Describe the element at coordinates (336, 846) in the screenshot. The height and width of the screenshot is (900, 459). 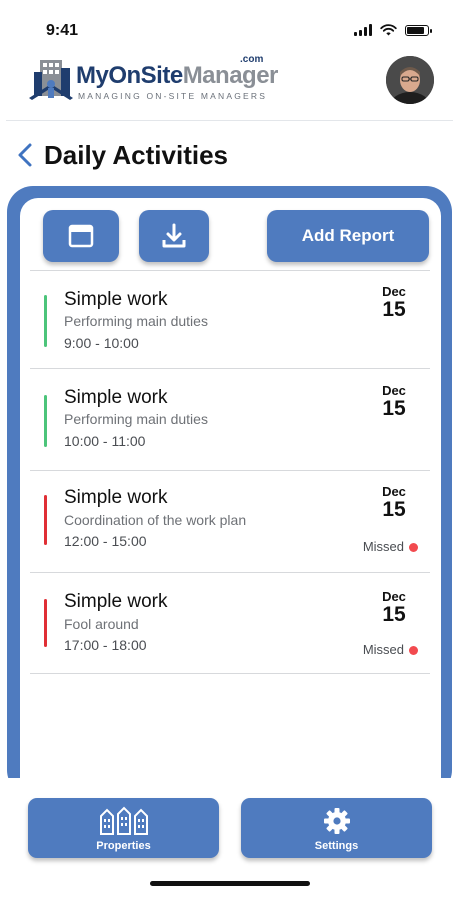
I see `settings-nav-label: Settings` at that location.